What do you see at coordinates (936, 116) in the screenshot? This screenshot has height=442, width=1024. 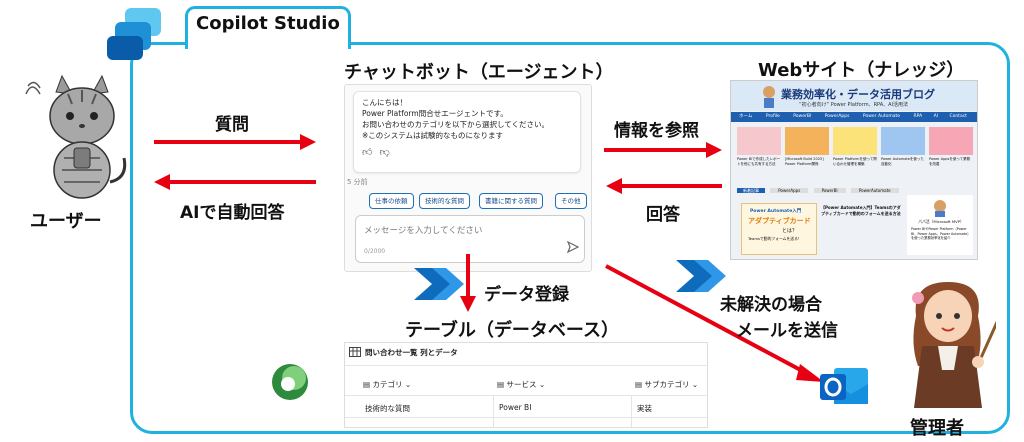 I see `nav-item: AI` at bounding box center [936, 116].